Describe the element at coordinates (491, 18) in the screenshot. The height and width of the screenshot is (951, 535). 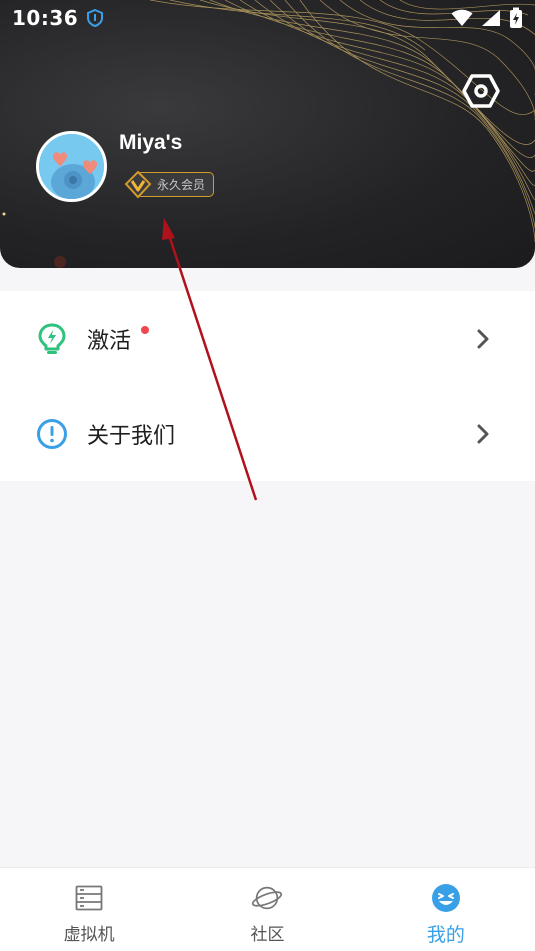
I see `signal-icon` at that location.